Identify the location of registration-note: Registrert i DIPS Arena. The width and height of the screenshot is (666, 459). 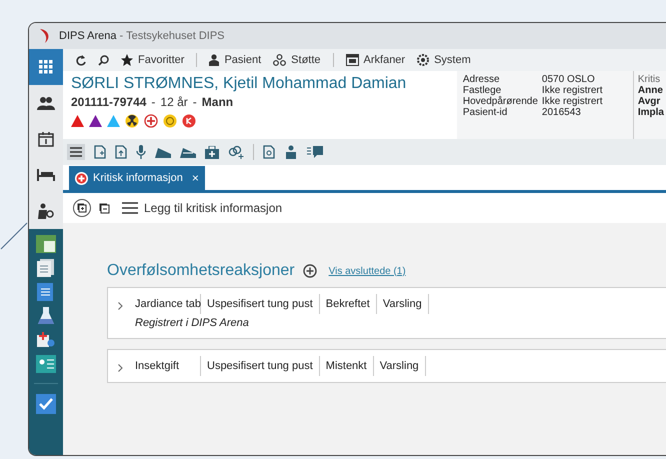
(192, 323).